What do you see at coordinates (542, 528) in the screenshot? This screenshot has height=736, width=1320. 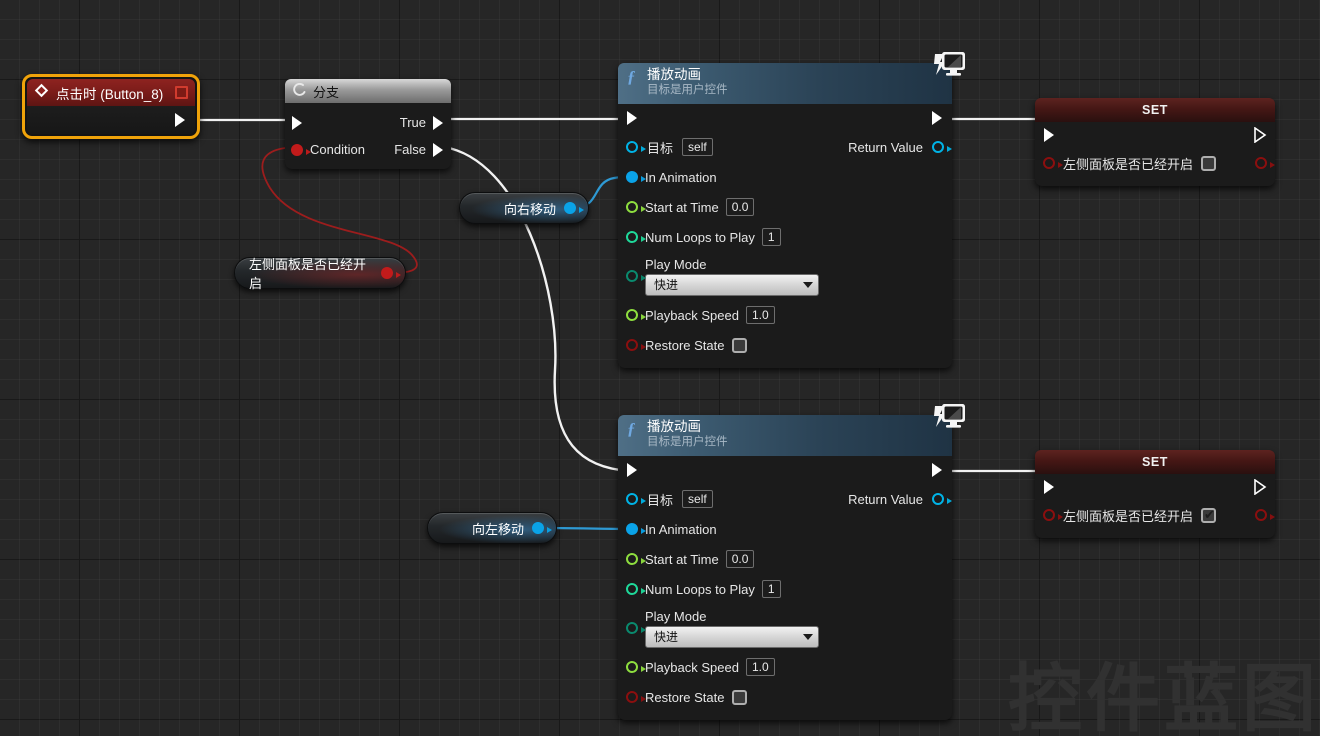 I see `move-left-out-pin` at bounding box center [542, 528].